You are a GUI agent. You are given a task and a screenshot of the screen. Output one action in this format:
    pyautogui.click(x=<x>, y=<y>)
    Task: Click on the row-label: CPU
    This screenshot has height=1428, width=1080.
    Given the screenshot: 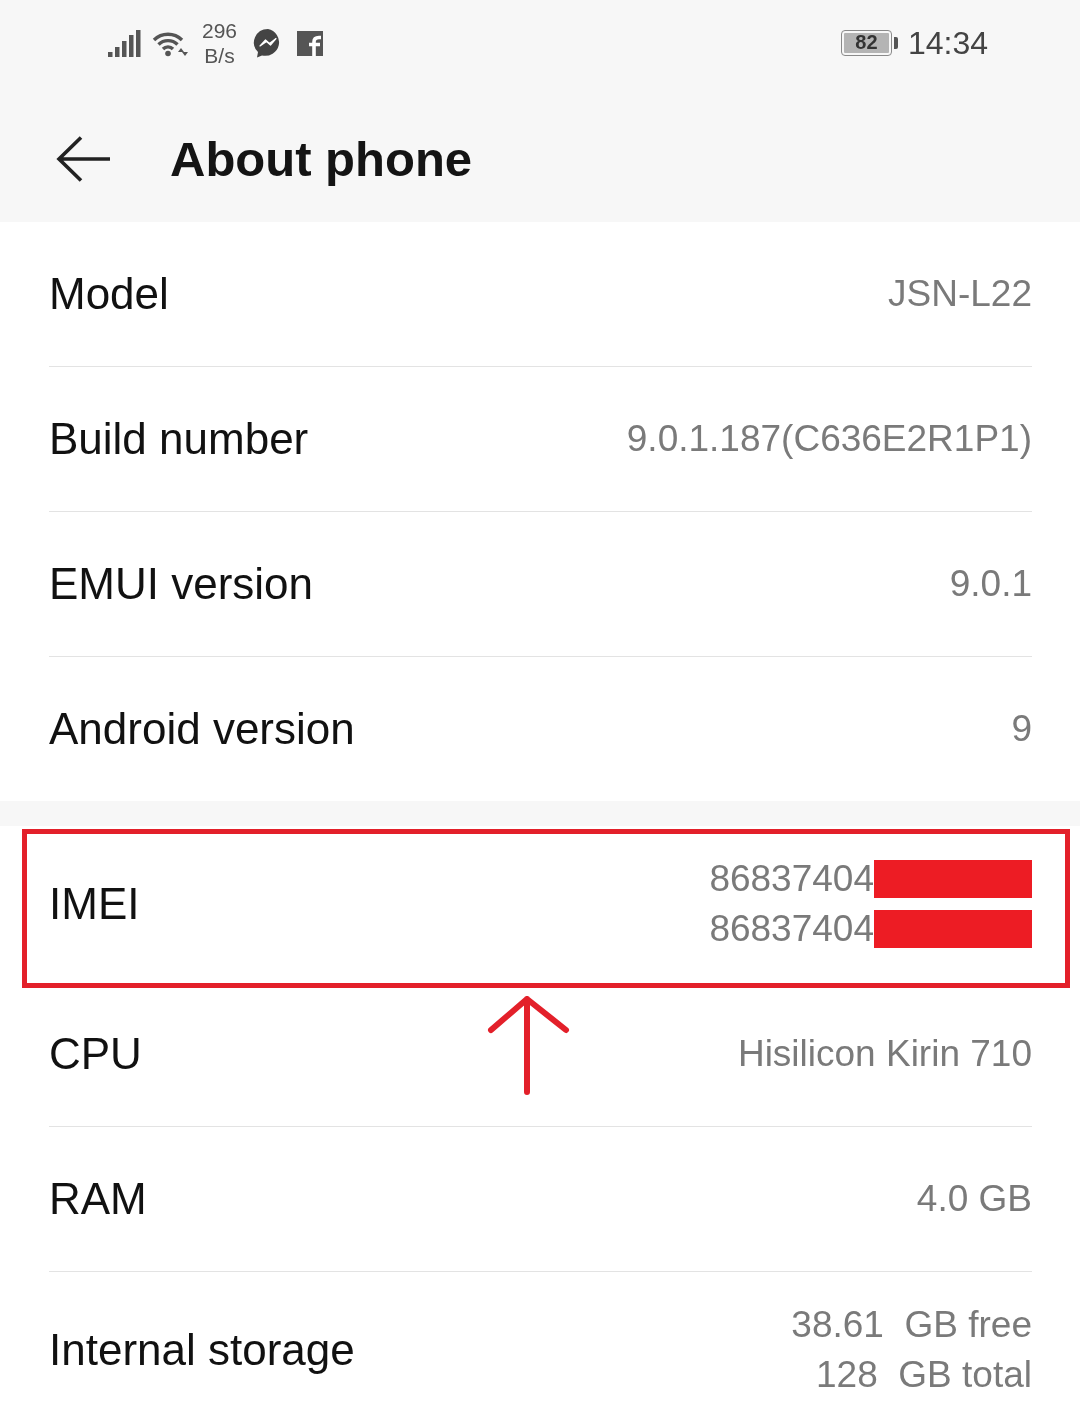 What is the action you would take?
    pyautogui.click(x=95, y=1054)
    